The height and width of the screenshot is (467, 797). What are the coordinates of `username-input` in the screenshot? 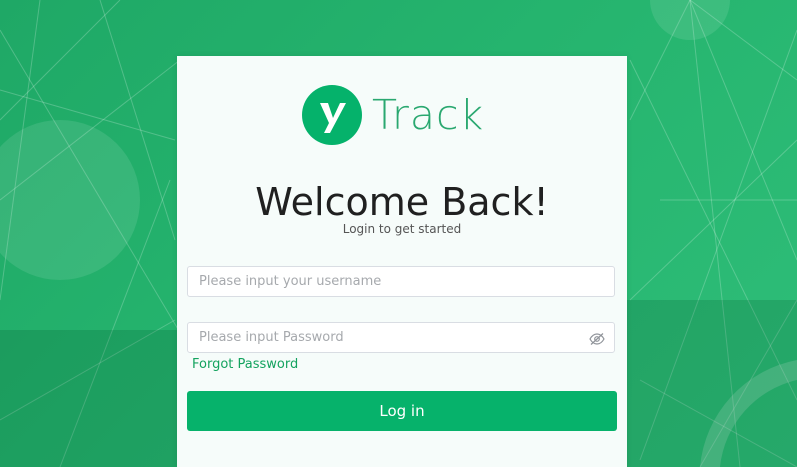 It's located at (401, 281).